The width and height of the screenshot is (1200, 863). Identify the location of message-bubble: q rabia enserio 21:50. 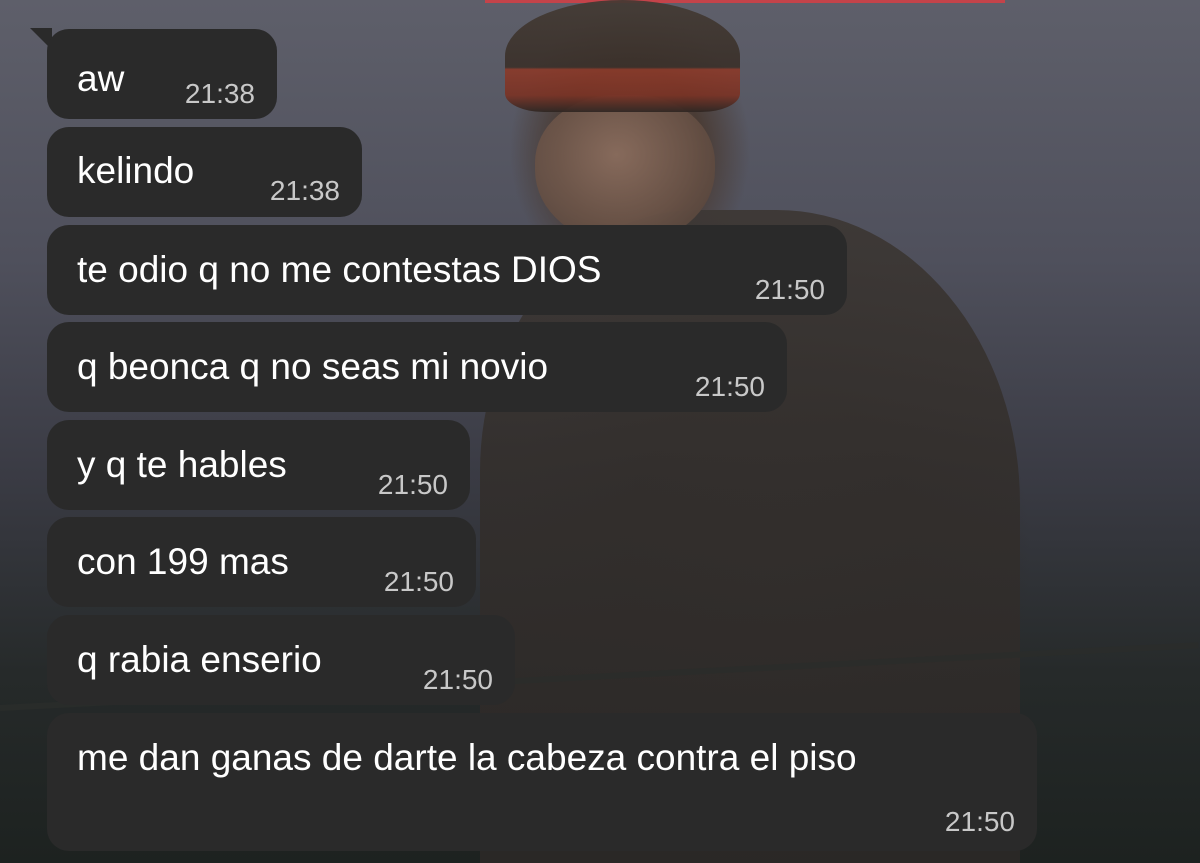
(281, 660).